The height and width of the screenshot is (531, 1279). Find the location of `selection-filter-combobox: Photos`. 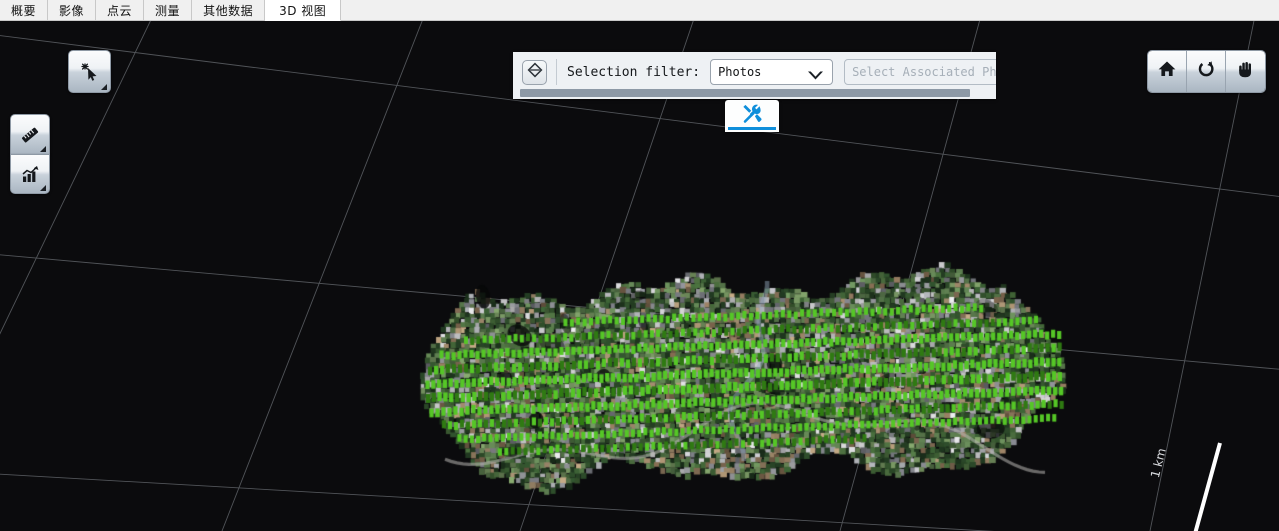

selection-filter-combobox: Photos is located at coordinates (772, 72).